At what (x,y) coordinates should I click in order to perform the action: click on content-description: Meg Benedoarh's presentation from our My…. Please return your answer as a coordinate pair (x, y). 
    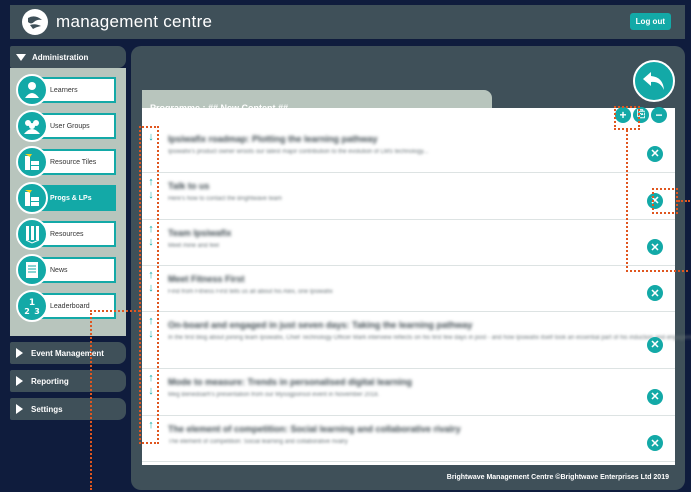
    Looking at the image, I should click on (274, 395).